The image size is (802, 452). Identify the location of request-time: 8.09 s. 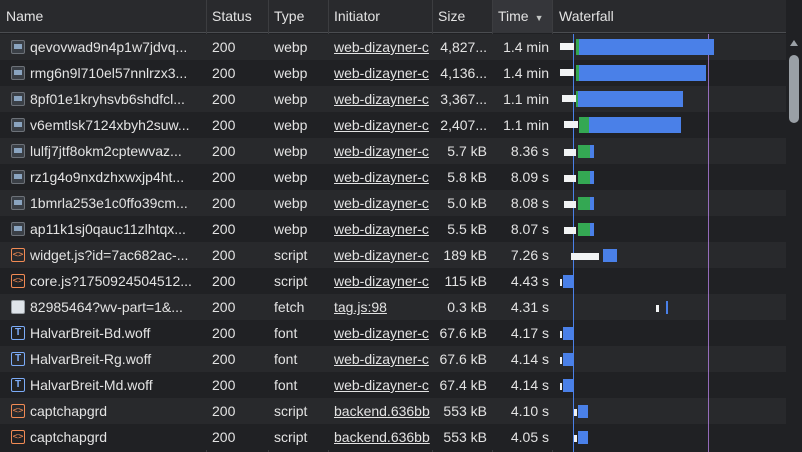
(529, 177).